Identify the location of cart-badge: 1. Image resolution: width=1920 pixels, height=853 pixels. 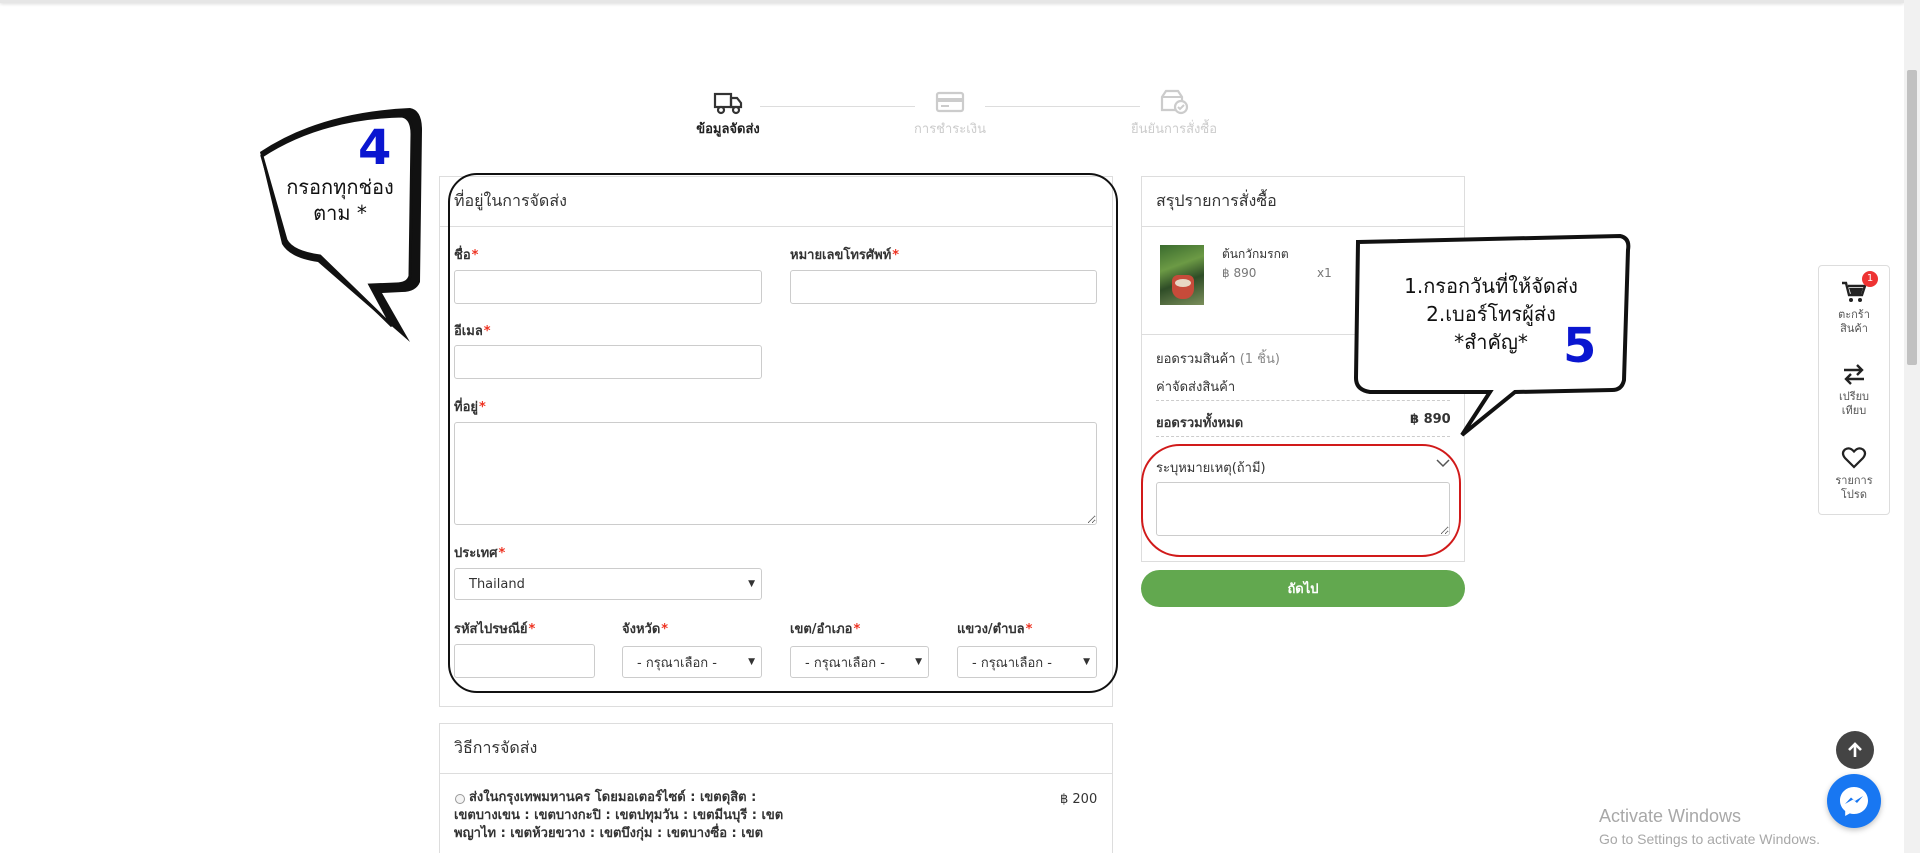
(1870, 279).